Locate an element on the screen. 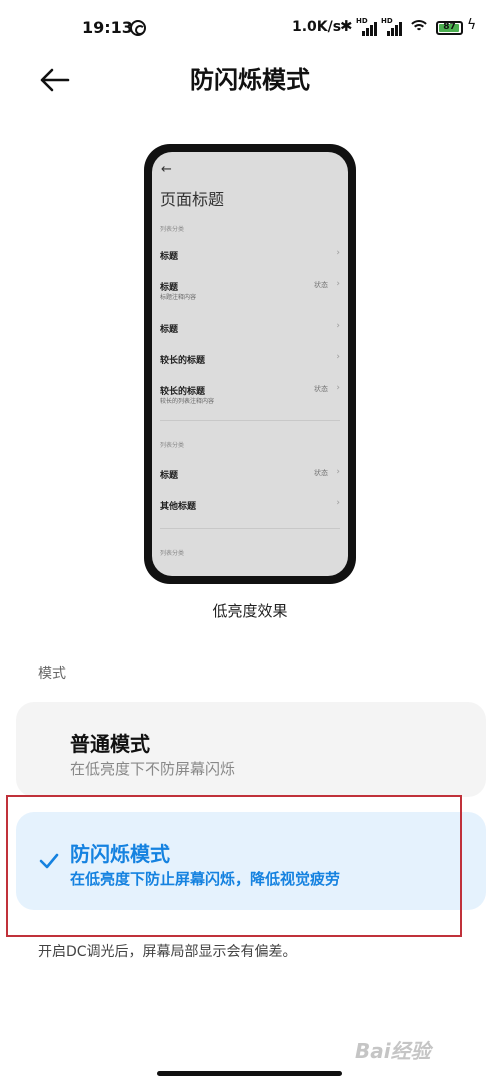 This screenshot has height=1084, width=500. preview-list-item: 较长的标题 › is located at coordinates (250, 365).